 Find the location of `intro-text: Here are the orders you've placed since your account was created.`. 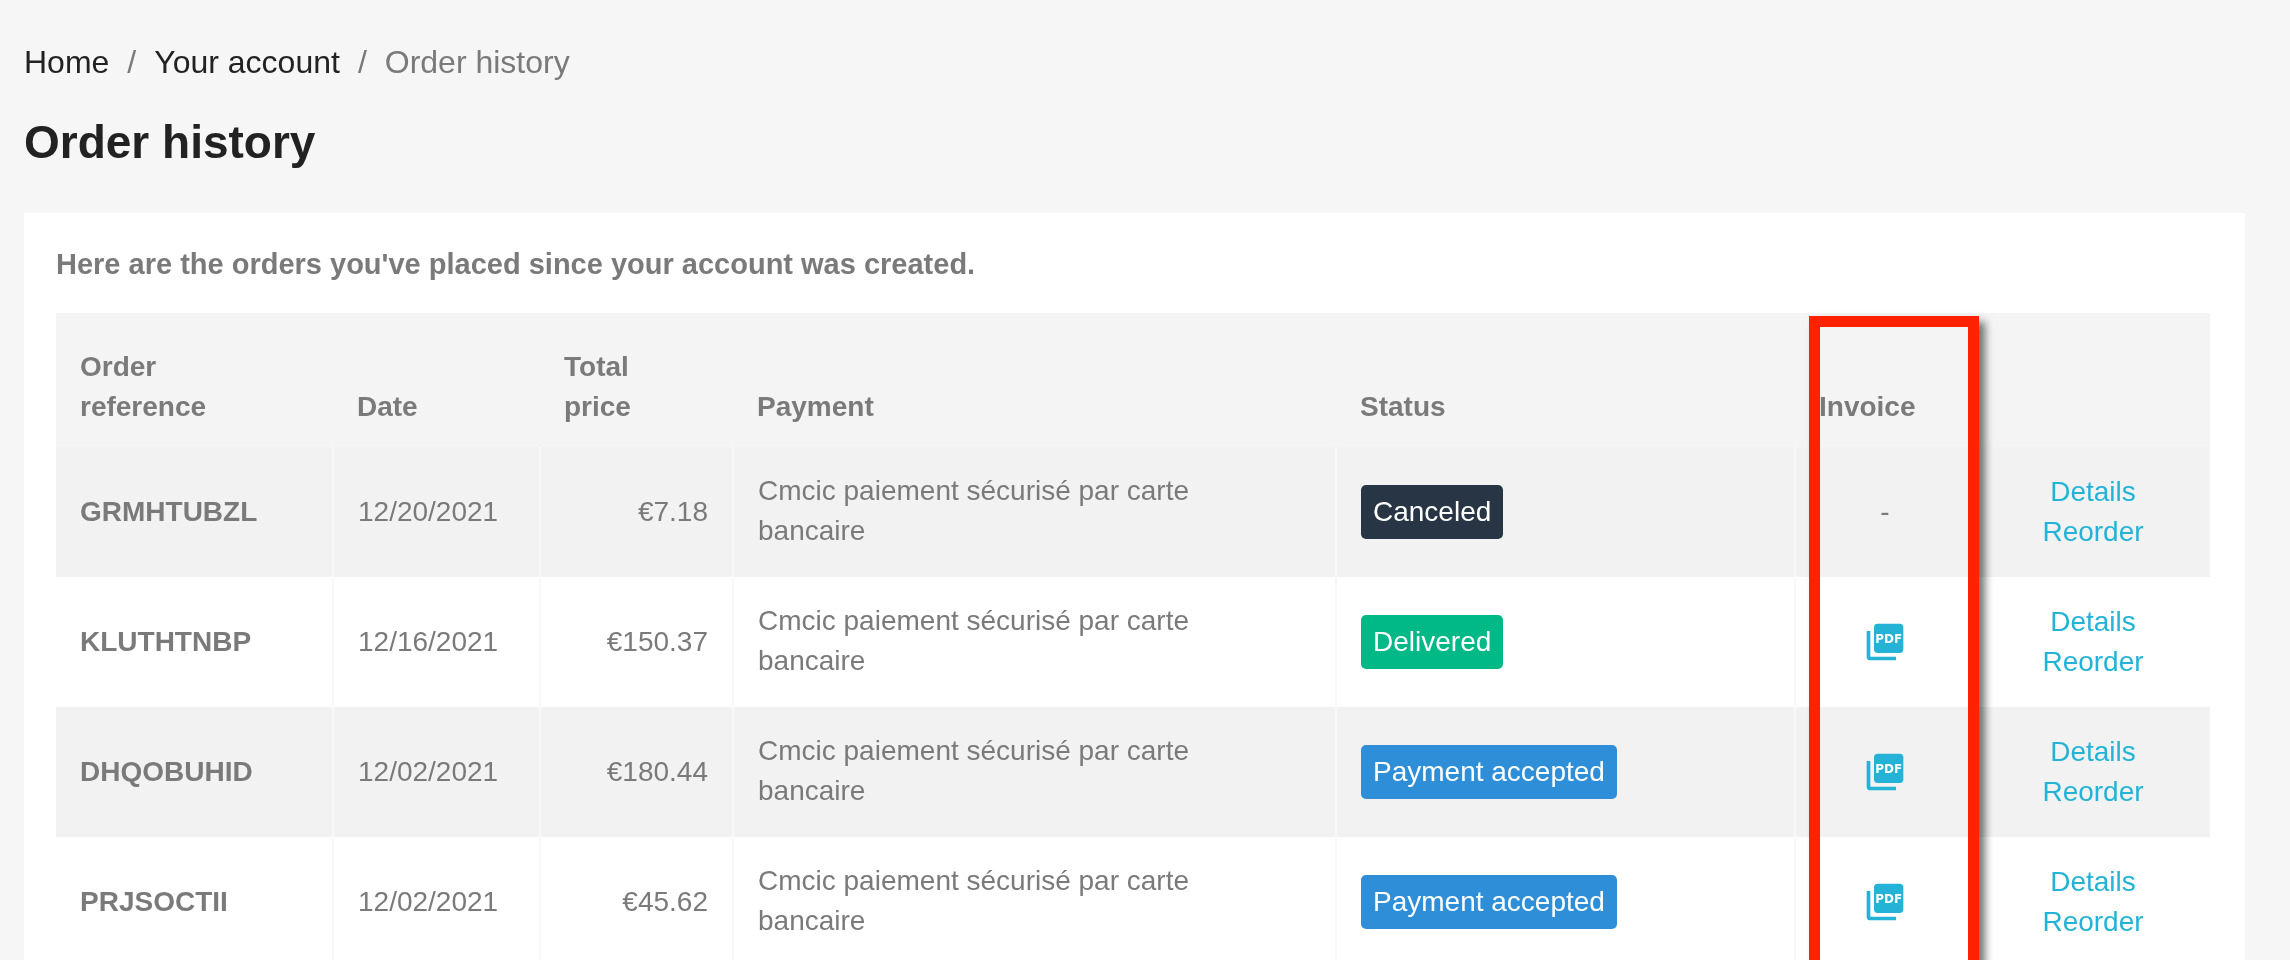

intro-text: Here are the orders you've placed since your account was created. is located at coordinates (516, 264).